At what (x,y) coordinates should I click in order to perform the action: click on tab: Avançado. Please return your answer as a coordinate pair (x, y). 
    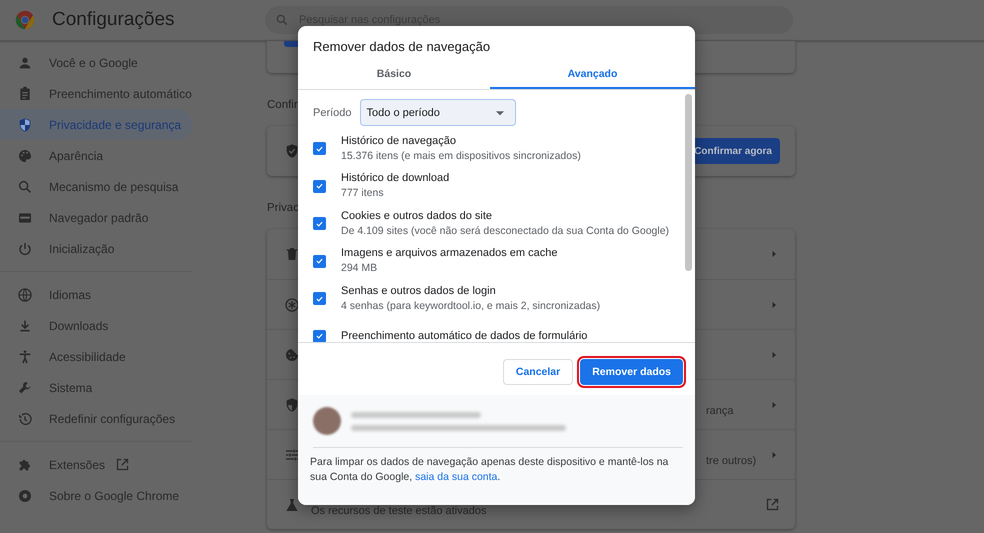
    Looking at the image, I should click on (592, 74).